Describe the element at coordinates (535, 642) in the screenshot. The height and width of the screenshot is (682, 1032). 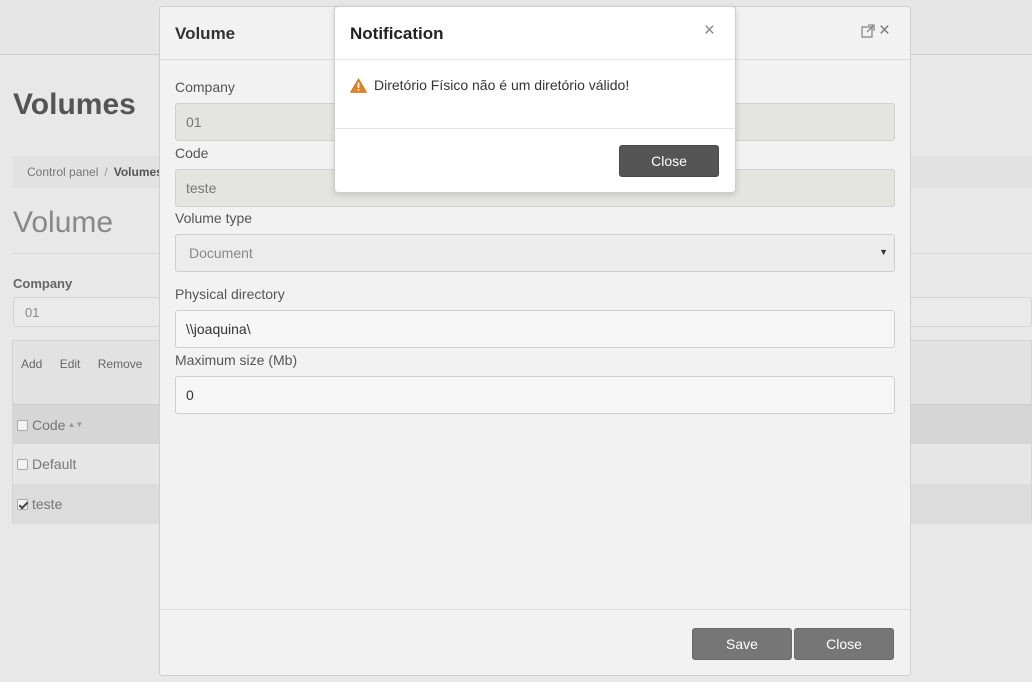
I see `modal-footer: Save Close` at that location.